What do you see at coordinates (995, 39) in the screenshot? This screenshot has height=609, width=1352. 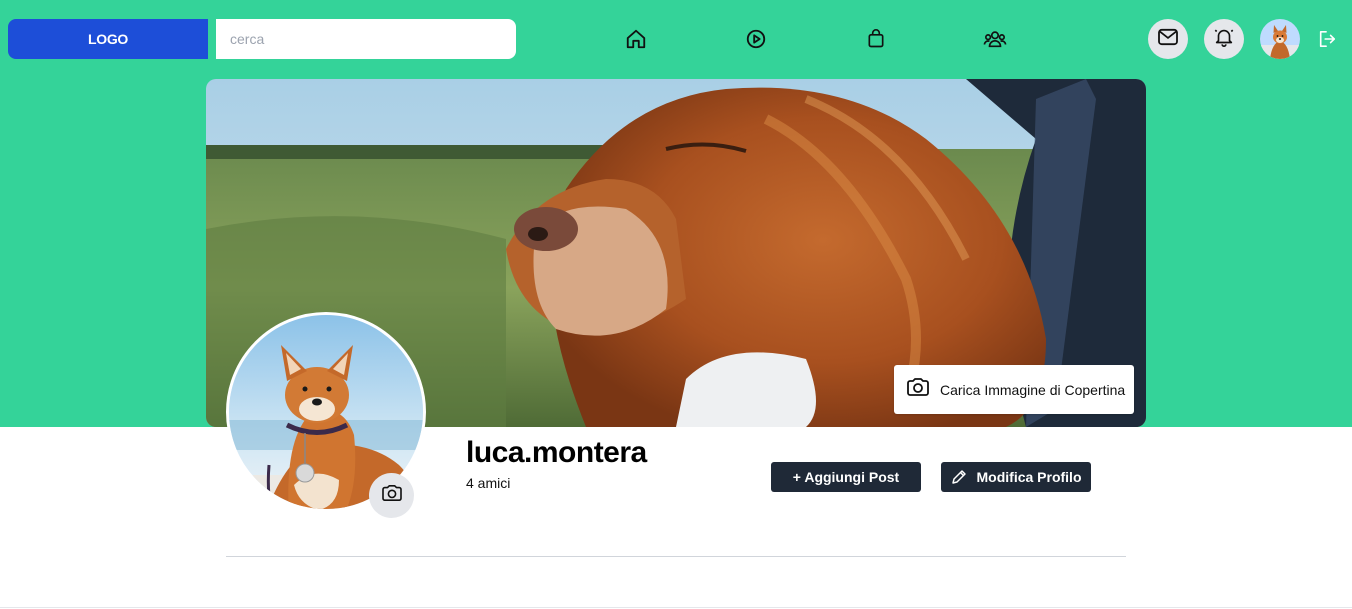 I see `groups-icon` at bounding box center [995, 39].